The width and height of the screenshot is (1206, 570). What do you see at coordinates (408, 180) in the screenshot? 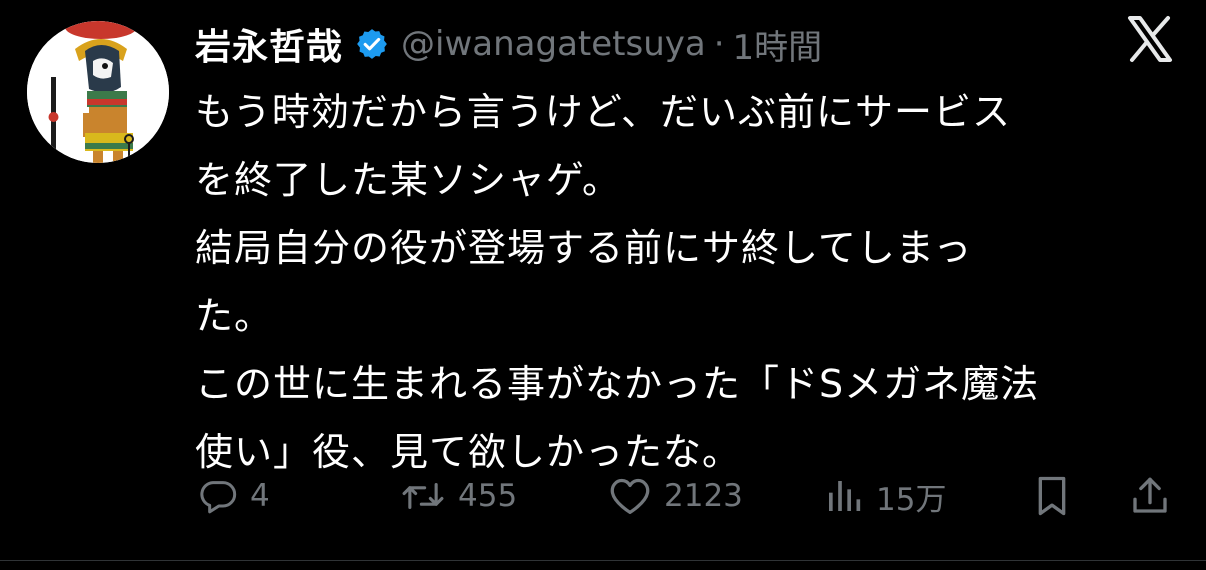
I see `tweet-text-line: を終了した某ソシャゲ。` at bounding box center [408, 180].